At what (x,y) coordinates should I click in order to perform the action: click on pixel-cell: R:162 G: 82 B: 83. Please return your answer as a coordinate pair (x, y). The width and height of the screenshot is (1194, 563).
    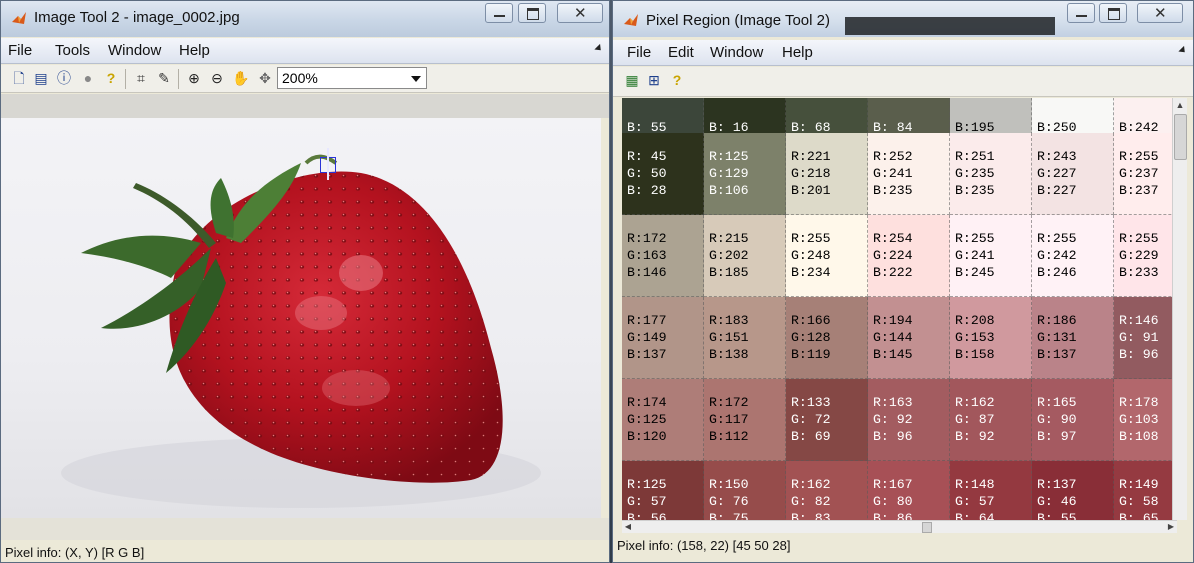
    Looking at the image, I should click on (827, 491).